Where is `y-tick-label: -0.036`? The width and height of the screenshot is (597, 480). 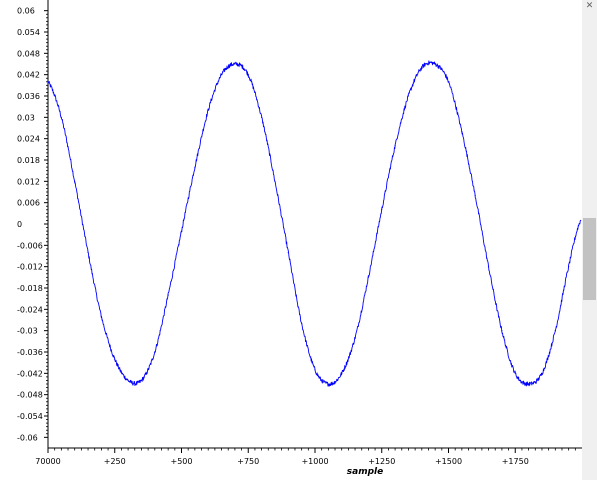
y-tick-label: -0.036 is located at coordinates (30, 352).